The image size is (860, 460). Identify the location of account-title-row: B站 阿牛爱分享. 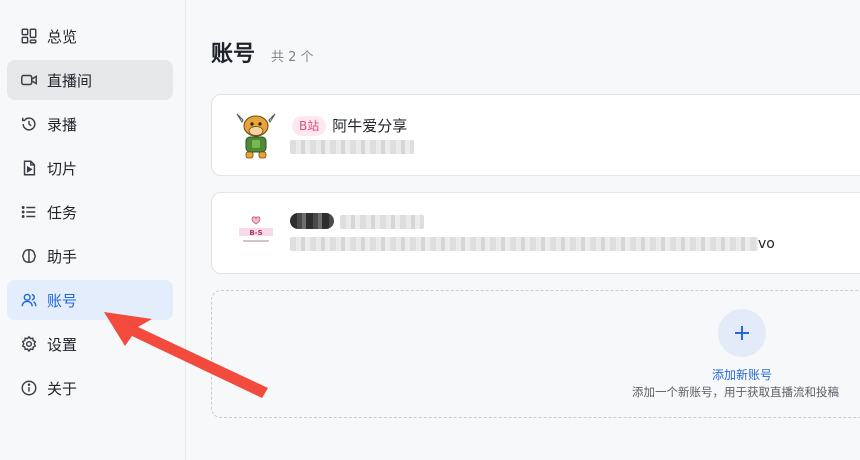
(349, 125).